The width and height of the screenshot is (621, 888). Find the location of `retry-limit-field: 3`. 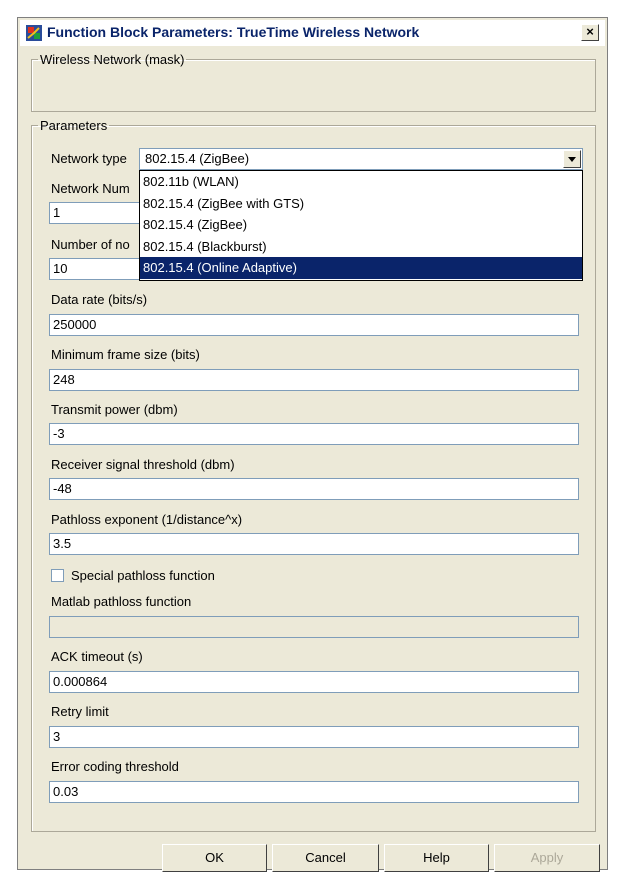

retry-limit-field: 3 is located at coordinates (314, 737).